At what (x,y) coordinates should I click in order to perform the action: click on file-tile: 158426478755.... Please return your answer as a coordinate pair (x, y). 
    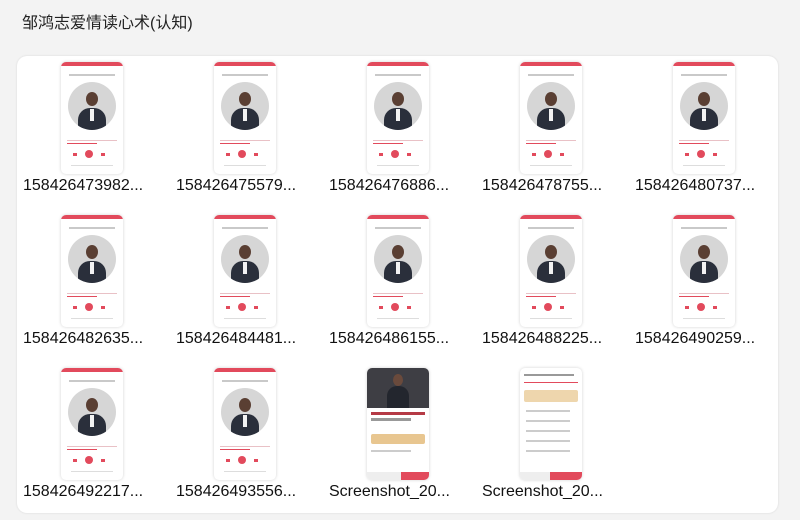
    Looking at the image, I should click on (550, 128).